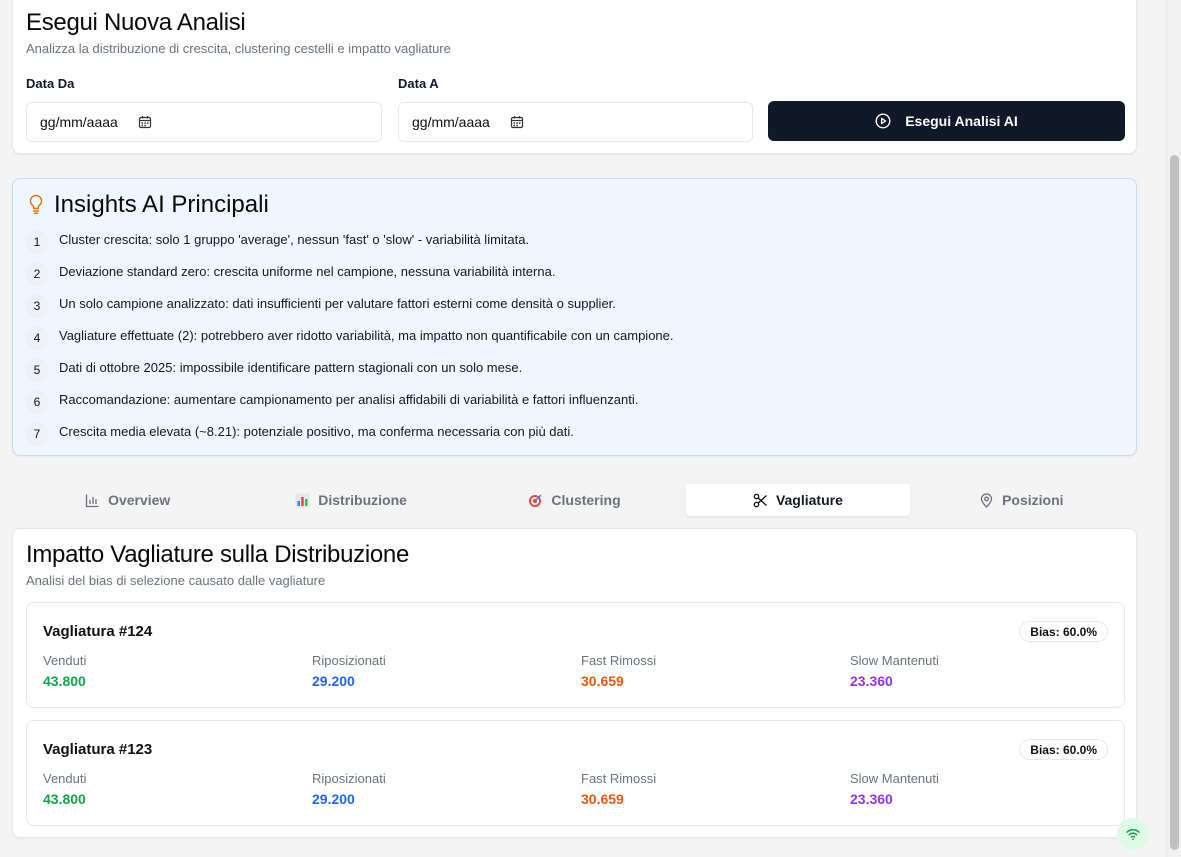  Describe the element at coordinates (204, 122) in the screenshot. I see `data-da-input: gg/mm/aaaa` at that location.